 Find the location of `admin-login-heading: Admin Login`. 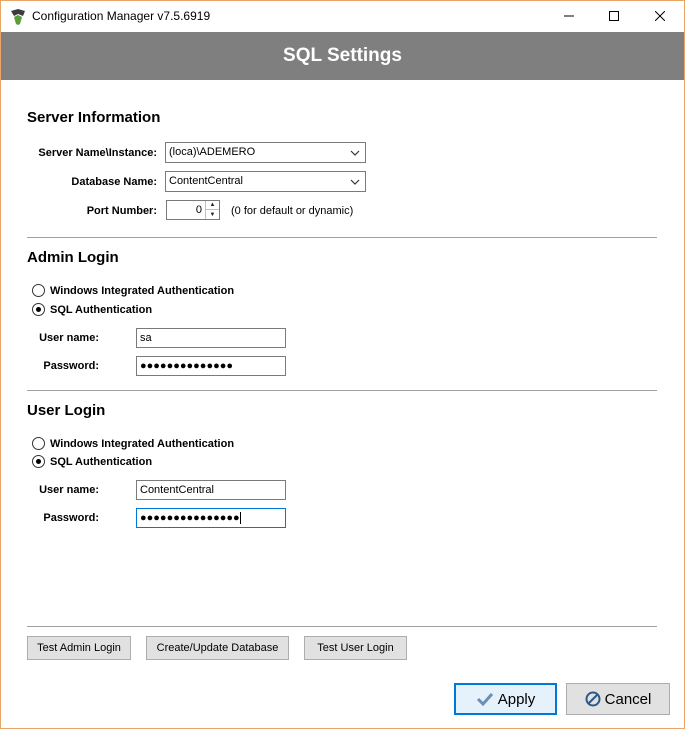

admin-login-heading: Admin Login is located at coordinates (73, 257).